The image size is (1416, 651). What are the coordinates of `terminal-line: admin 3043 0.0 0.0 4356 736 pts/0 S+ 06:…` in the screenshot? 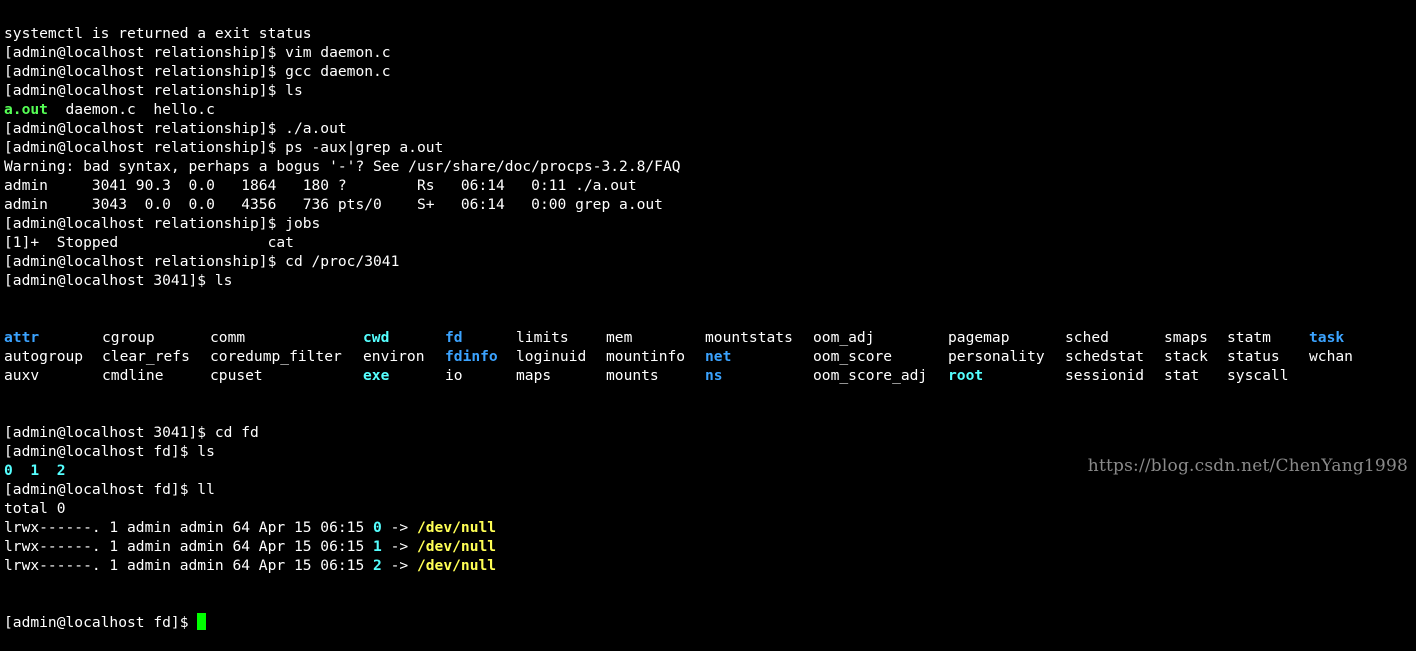 It's located at (710, 204).